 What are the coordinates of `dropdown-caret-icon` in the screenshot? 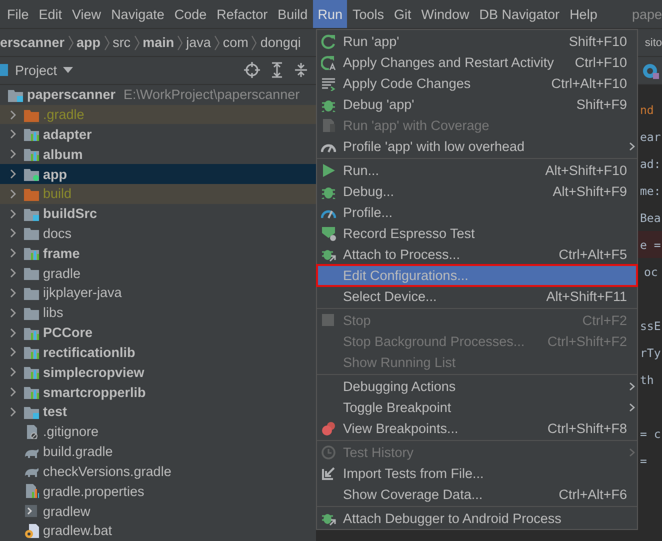 It's located at (68, 70).